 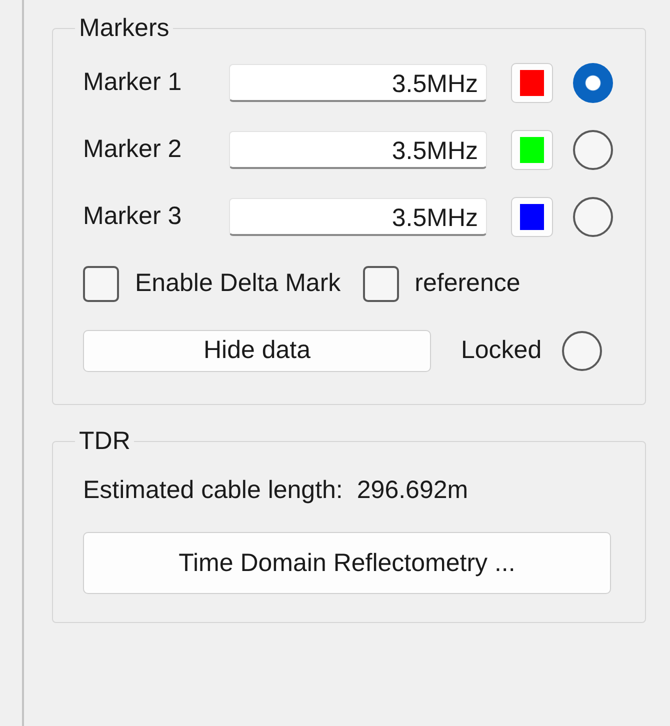 I want to click on estimate-value: 296.692m, so click(x=412, y=490).